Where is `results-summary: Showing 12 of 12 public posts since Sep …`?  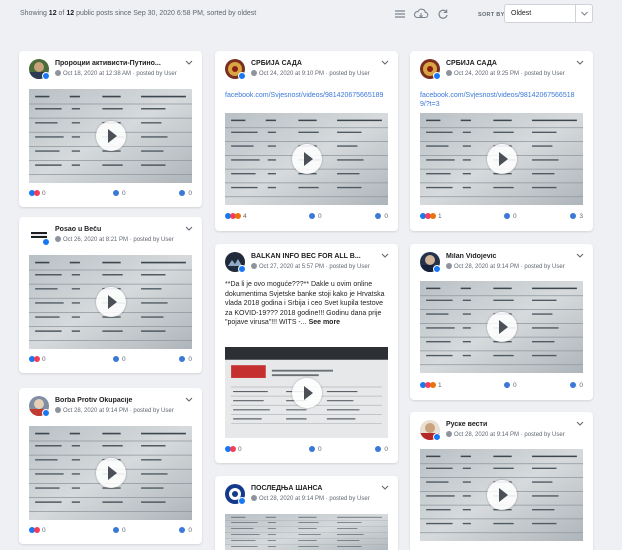 results-summary: Showing 12 of 12 public posts since Sep … is located at coordinates (138, 13).